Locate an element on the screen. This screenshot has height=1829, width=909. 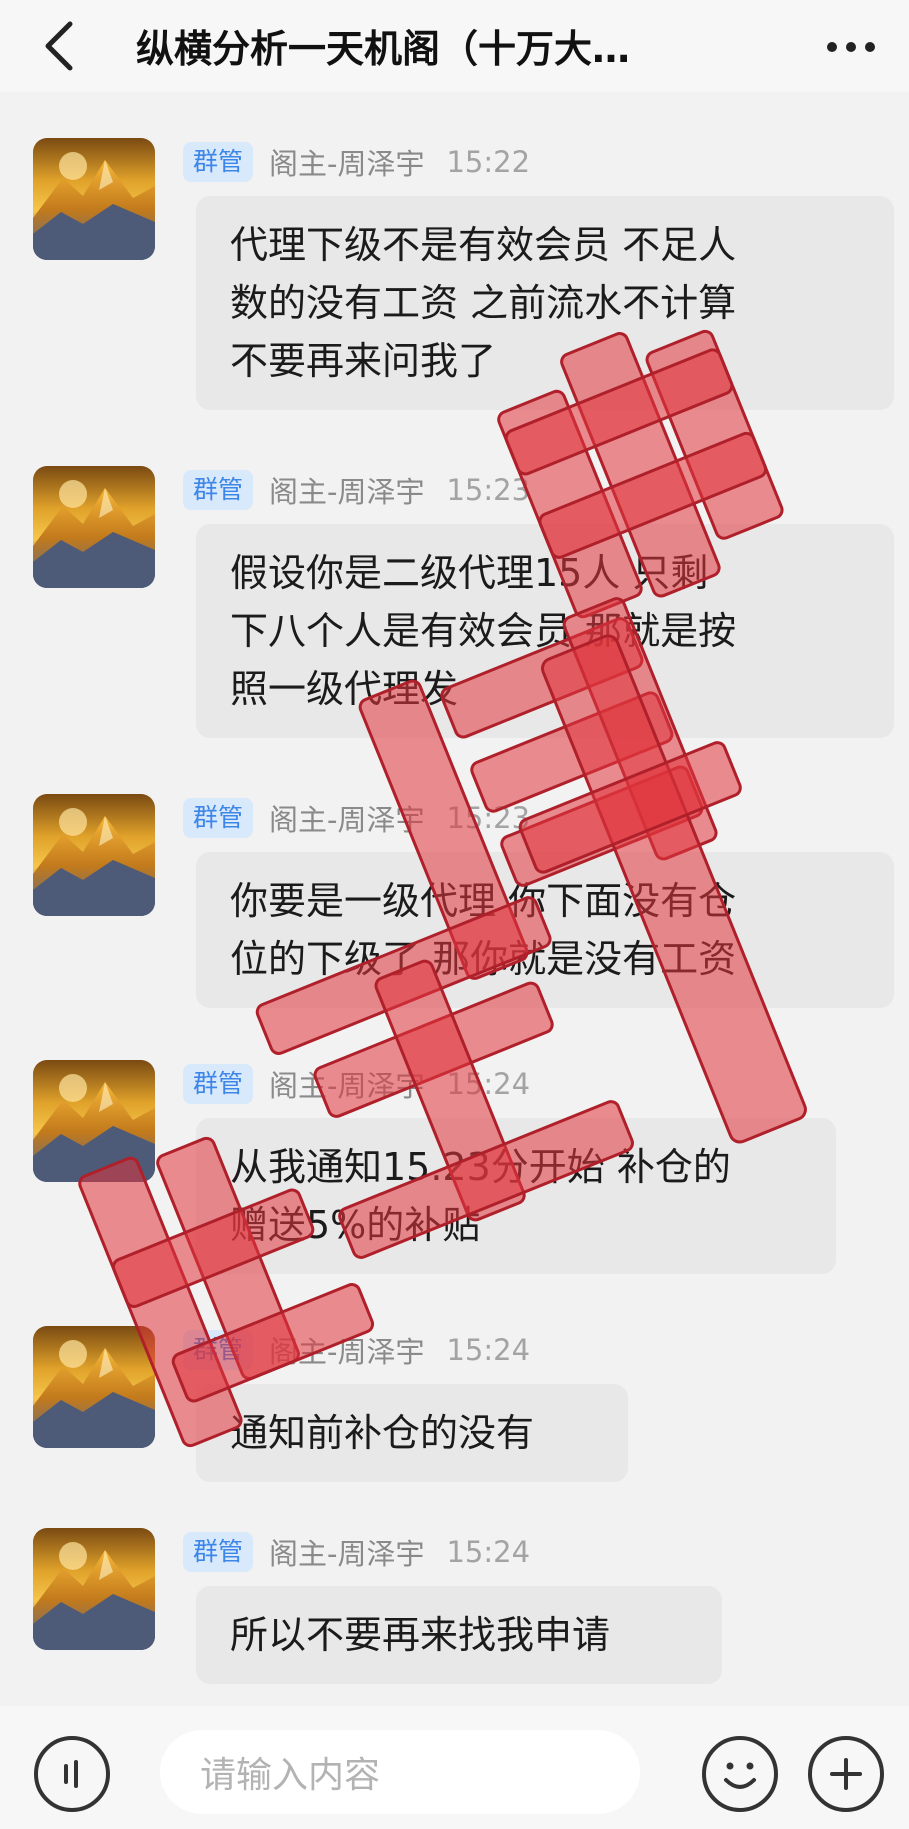
message-bubble: 从我通知15.23分开始 补仓的 赠送5%的补贴 is located at coordinates (516, 1196).